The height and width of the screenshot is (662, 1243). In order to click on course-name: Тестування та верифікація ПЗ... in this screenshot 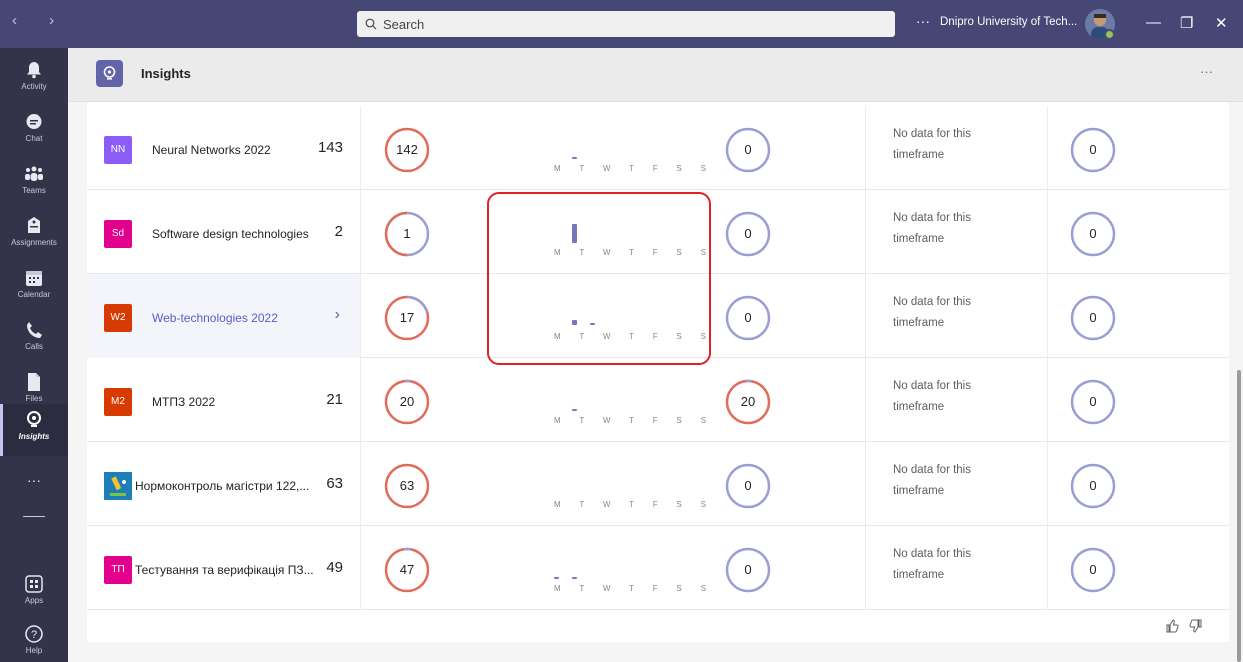, I will do `click(224, 570)`.